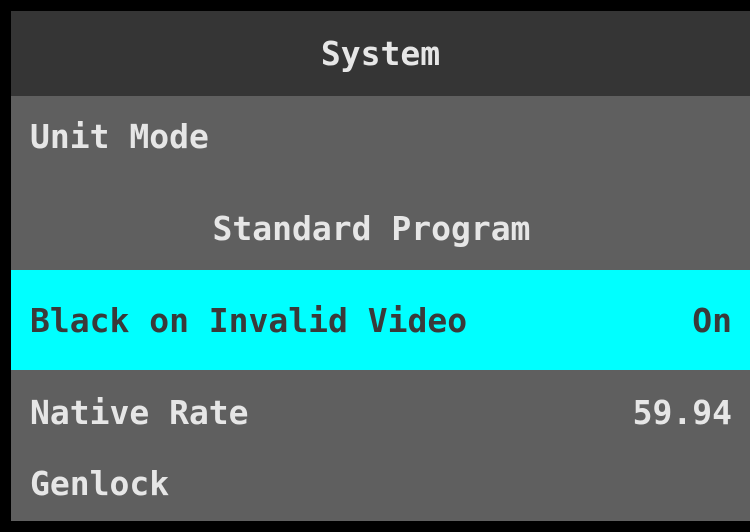  I want to click on black-on-invalid-video-value: On, so click(712, 320).